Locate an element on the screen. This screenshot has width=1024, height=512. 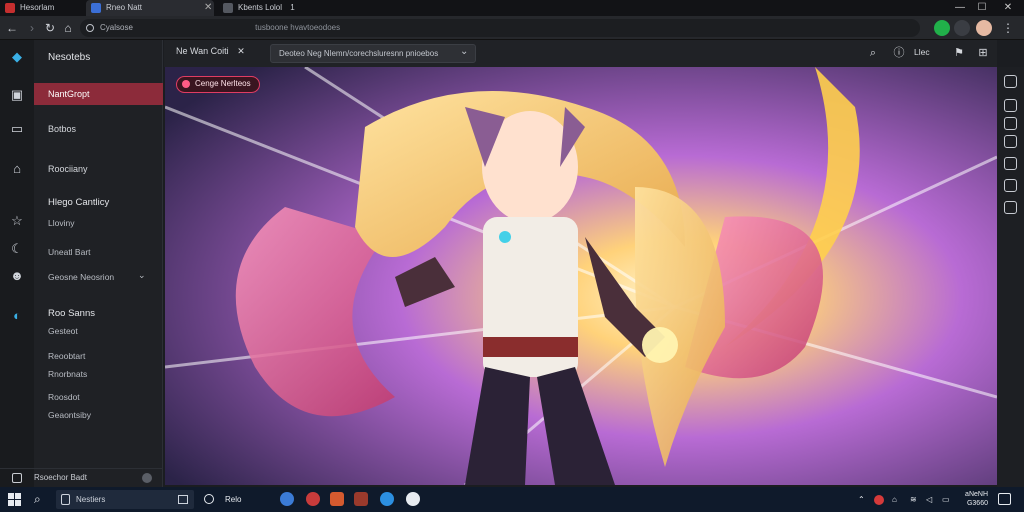
status-chip-label: Cenge Nerlteos is located at coordinates (223, 83).